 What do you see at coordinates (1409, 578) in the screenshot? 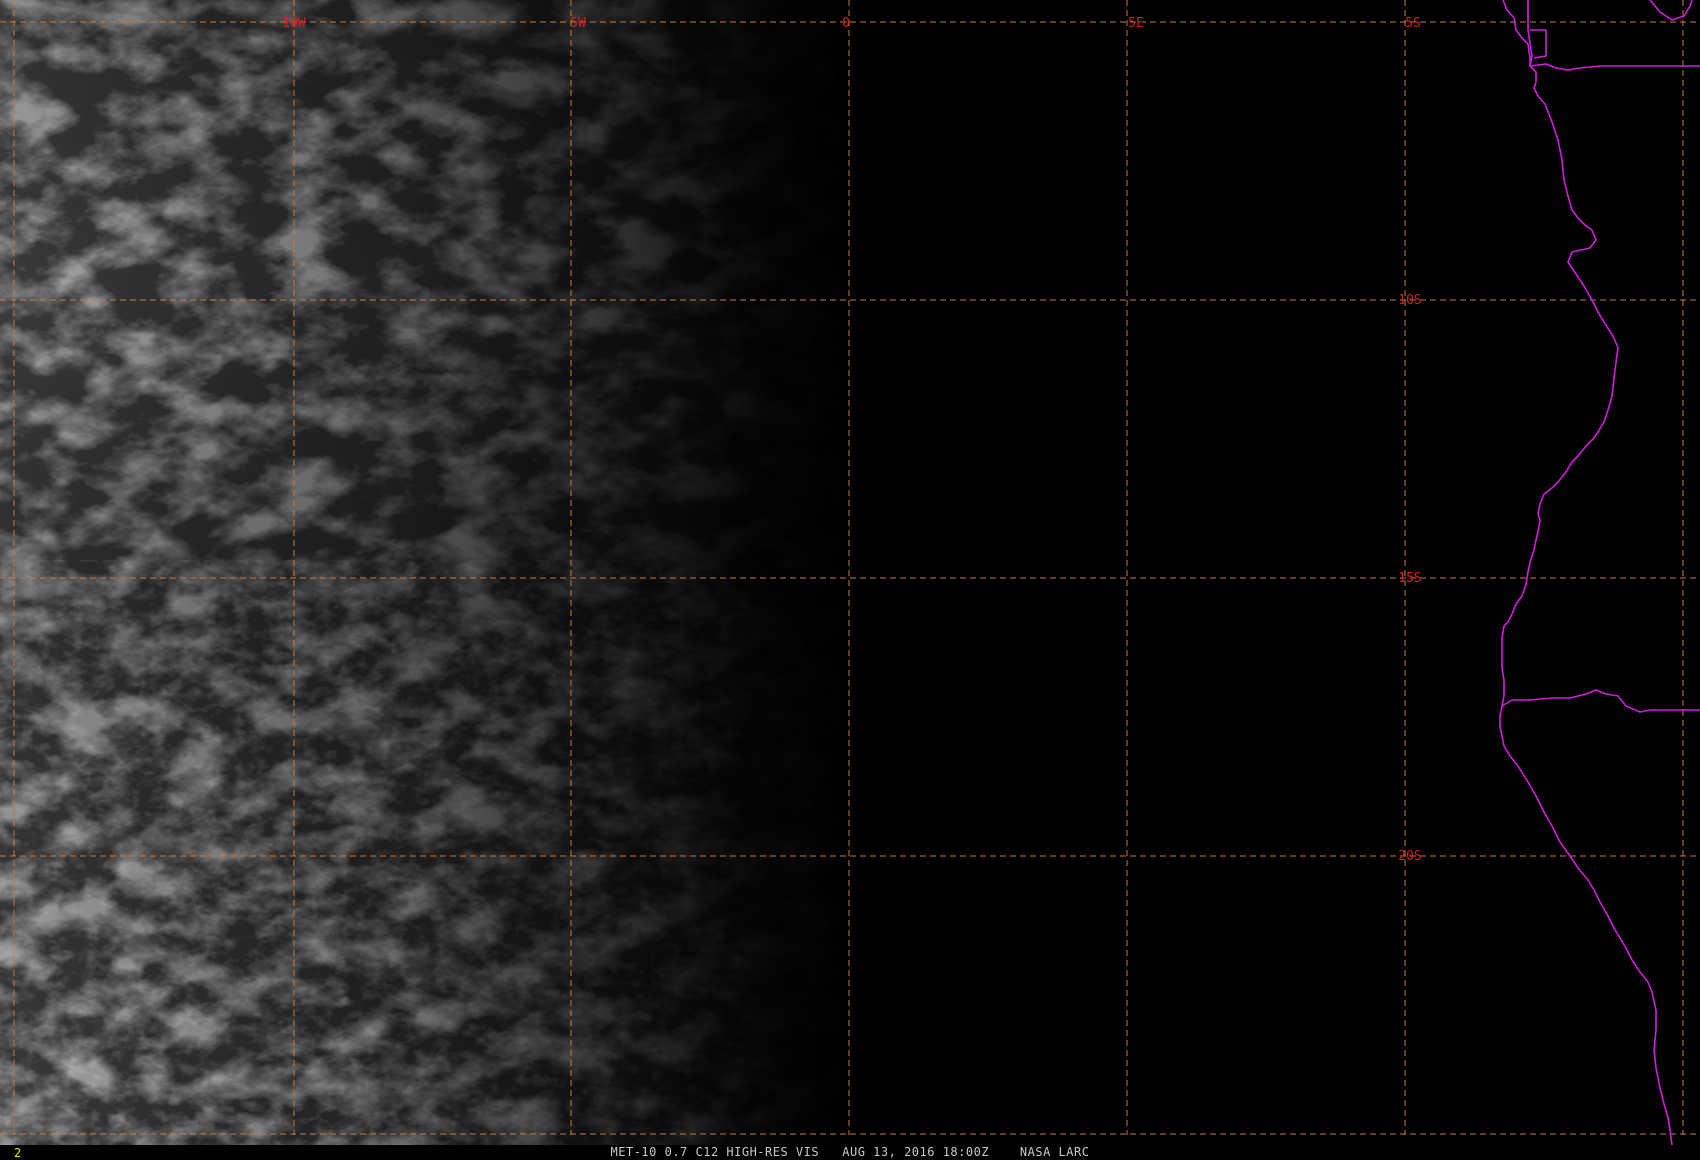
I see `lat-label-15s: 15S` at bounding box center [1409, 578].